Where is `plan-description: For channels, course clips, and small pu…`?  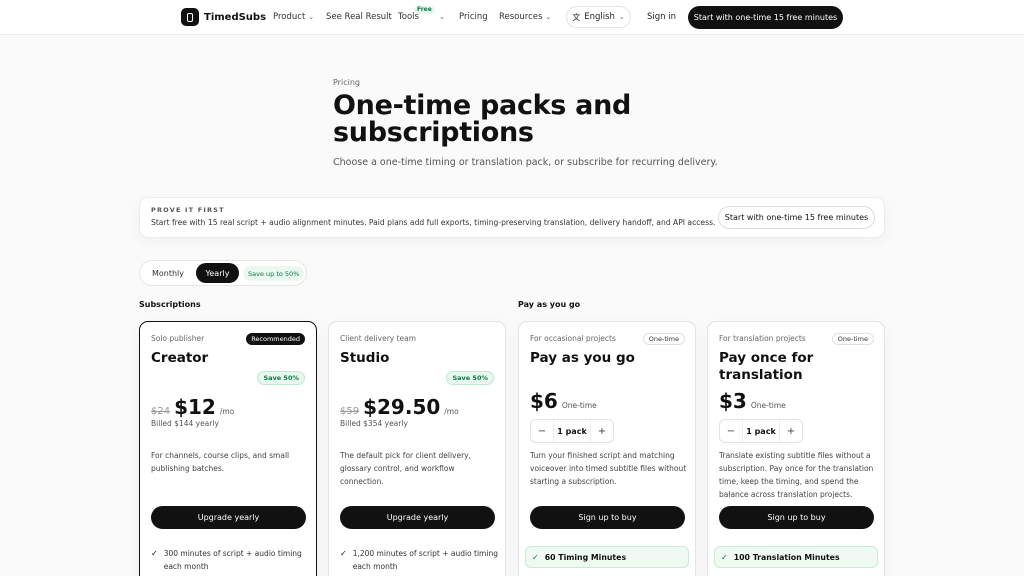
plan-description: For channels, course clips, and small pu… is located at coordinates (220, 462).